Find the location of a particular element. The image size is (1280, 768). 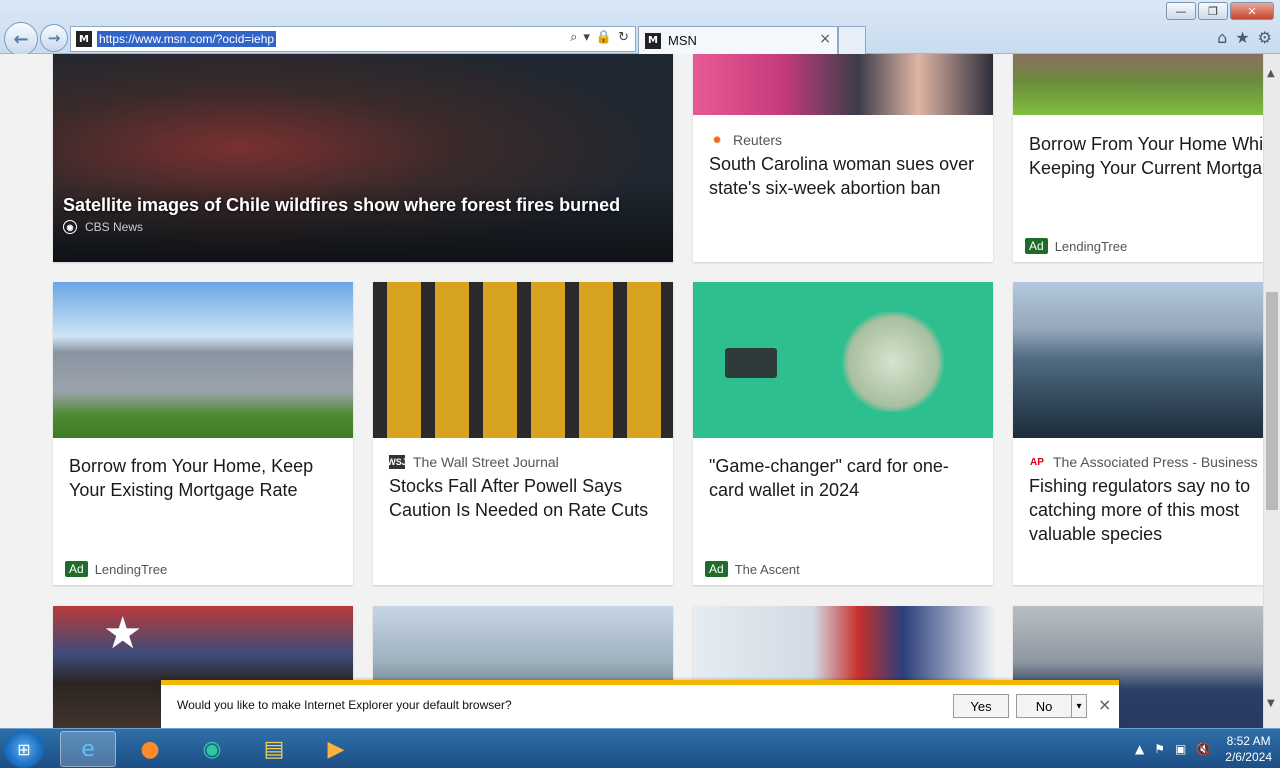

taskbar-media-player: ▶ is located at coordinates (336, 749).